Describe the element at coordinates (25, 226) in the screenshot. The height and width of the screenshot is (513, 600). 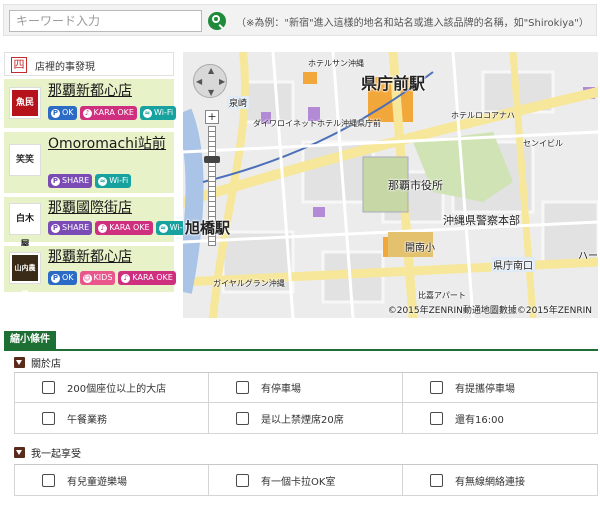
I see `store-logo: 白木屋` at that location.